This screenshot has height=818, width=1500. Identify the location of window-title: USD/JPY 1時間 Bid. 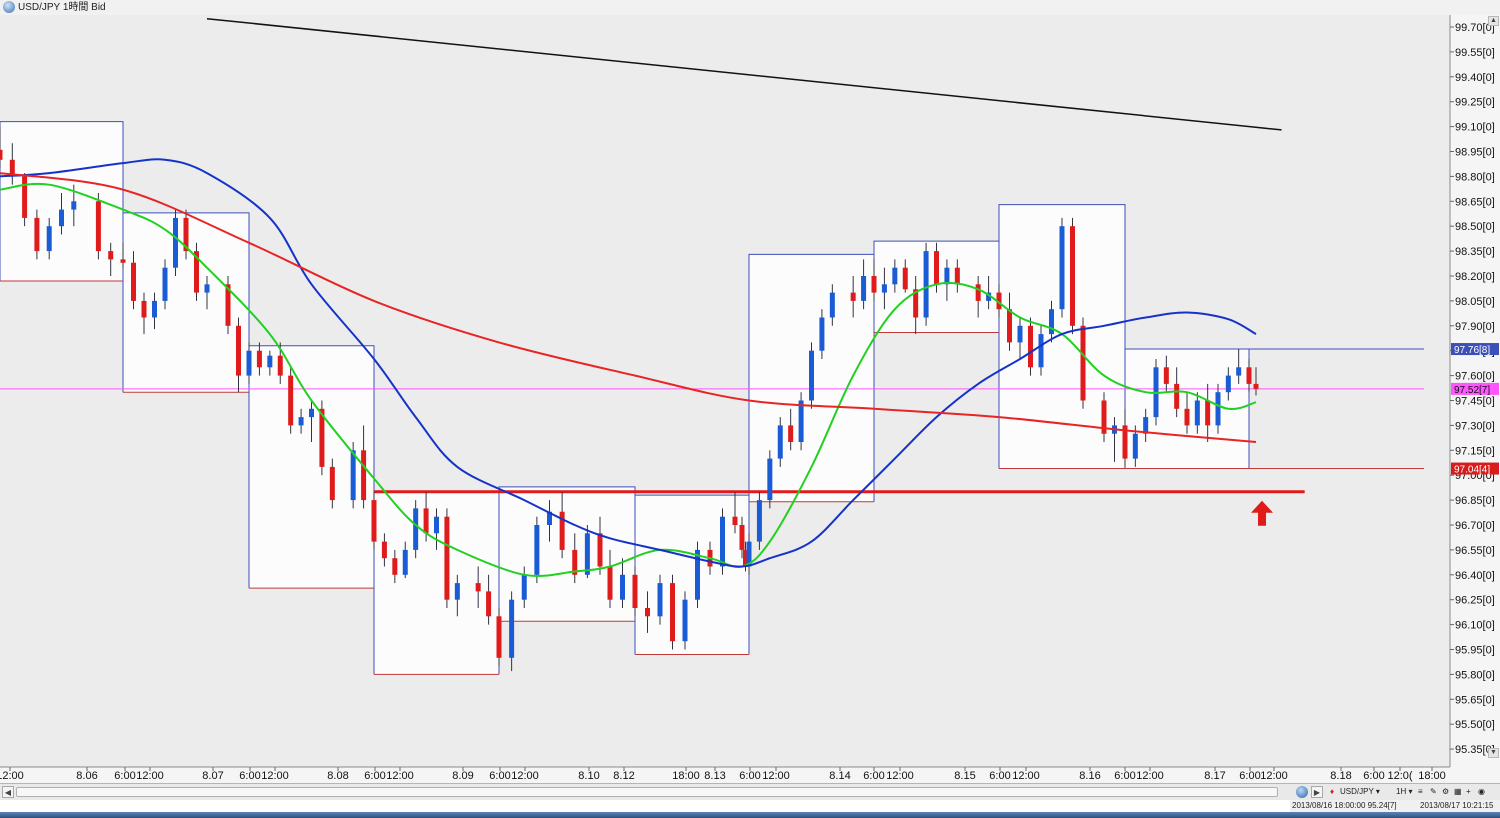
(62, 7).